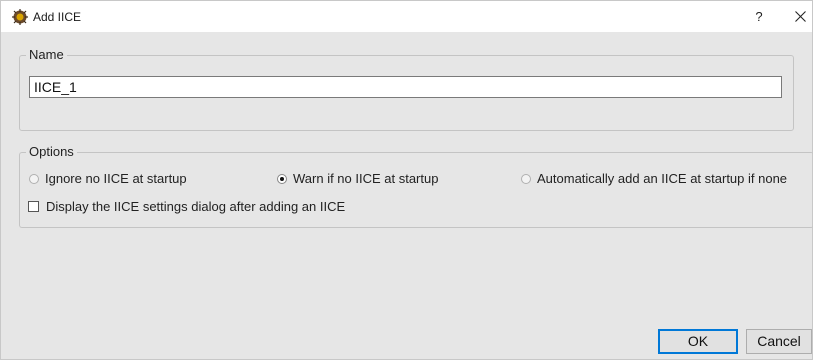  What do you see at coordinates (46, 55) in the screenshot?
I see `name-group-legend: Name` at bounding box center [46, 55].